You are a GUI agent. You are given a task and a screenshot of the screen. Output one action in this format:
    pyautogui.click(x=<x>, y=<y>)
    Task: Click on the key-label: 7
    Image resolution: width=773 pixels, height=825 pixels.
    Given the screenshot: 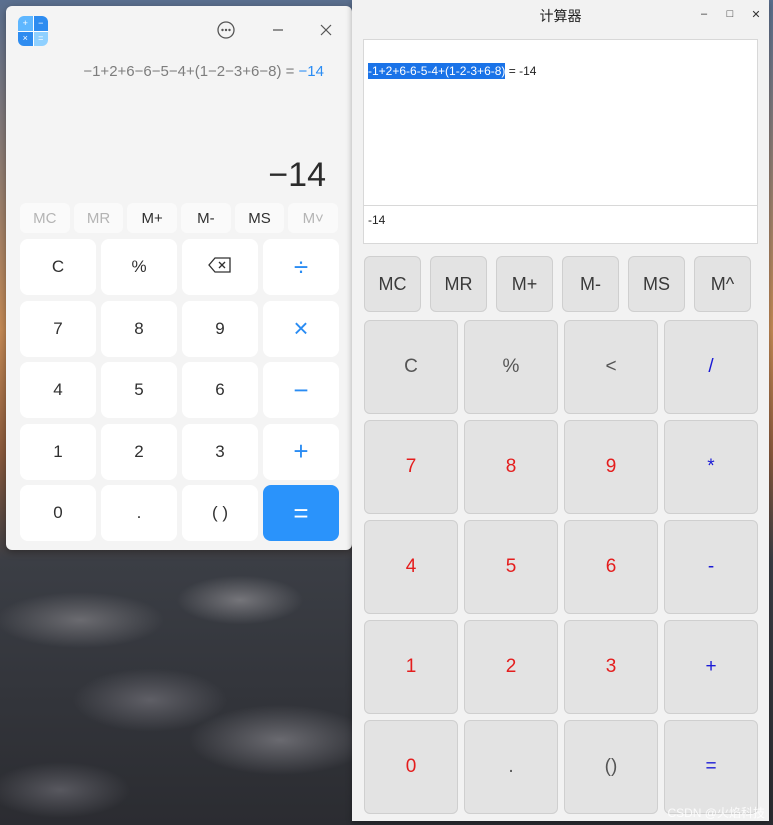 What is the action you would take?
    pyautogui.click(x=58, y=328)
    